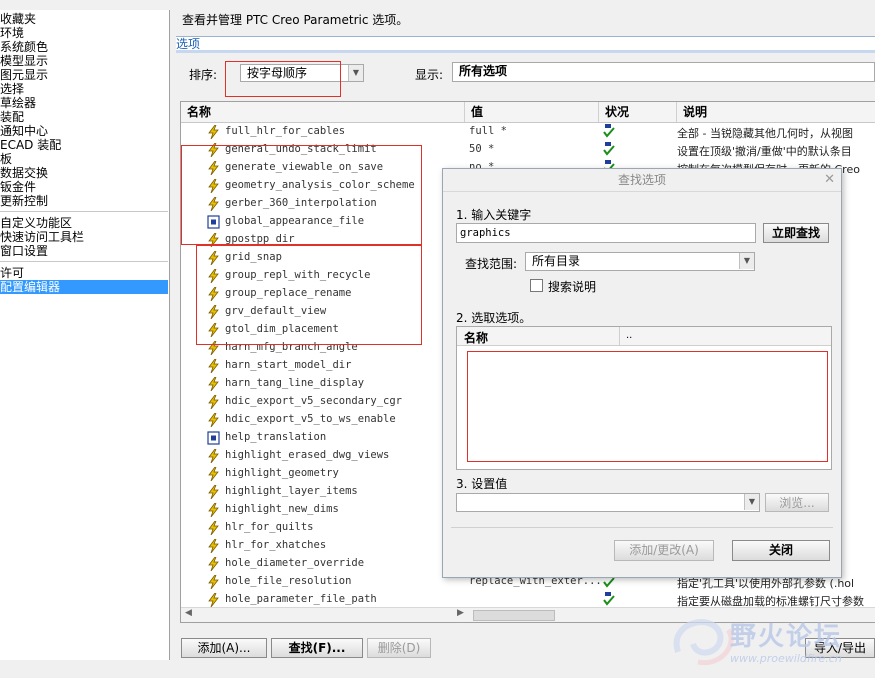 Image resolution: width=875 pixels, height=678 pixels. What do you see at coordinates (786, 658) in the screenshot?
I see `watermark-url: www.proewildfire.cn` at bounding box center [786, 658].